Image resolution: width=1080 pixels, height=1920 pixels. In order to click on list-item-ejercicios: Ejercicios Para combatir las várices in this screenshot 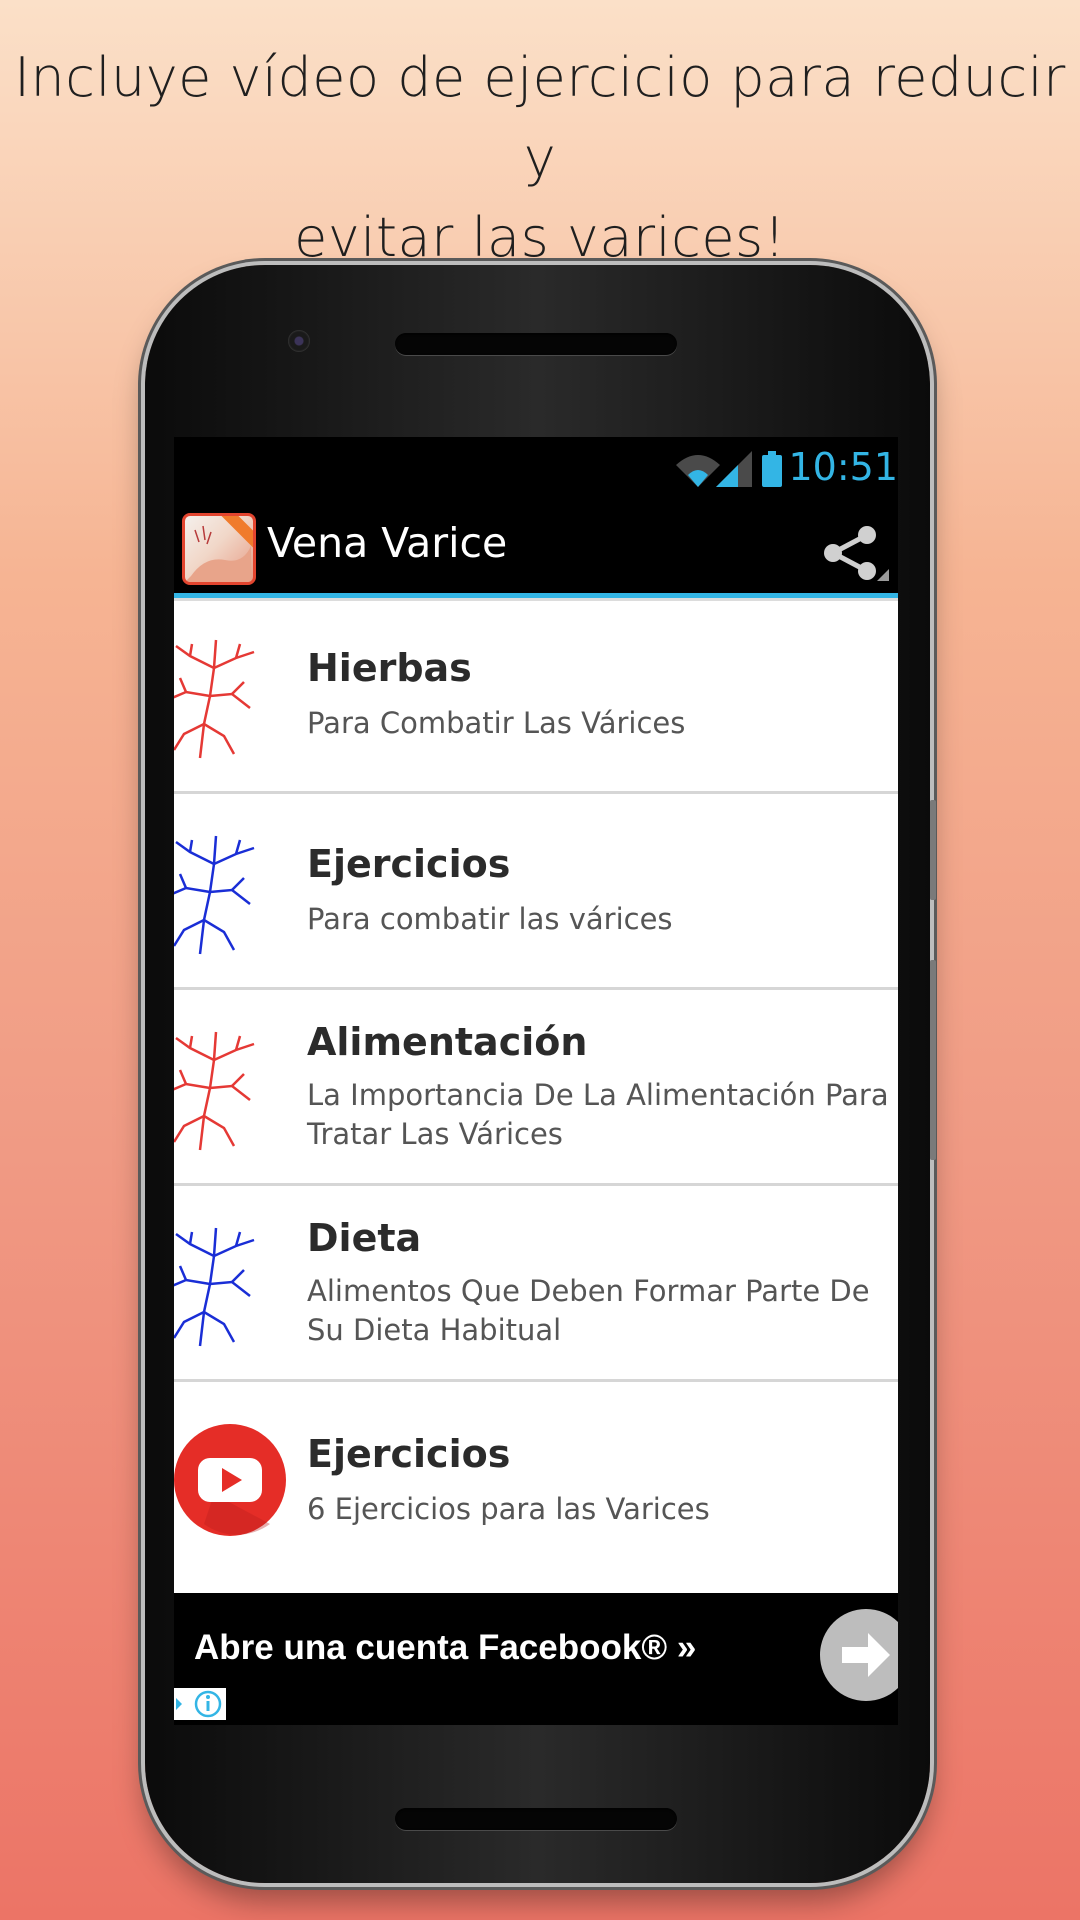, I will do `click(536, 892)`.